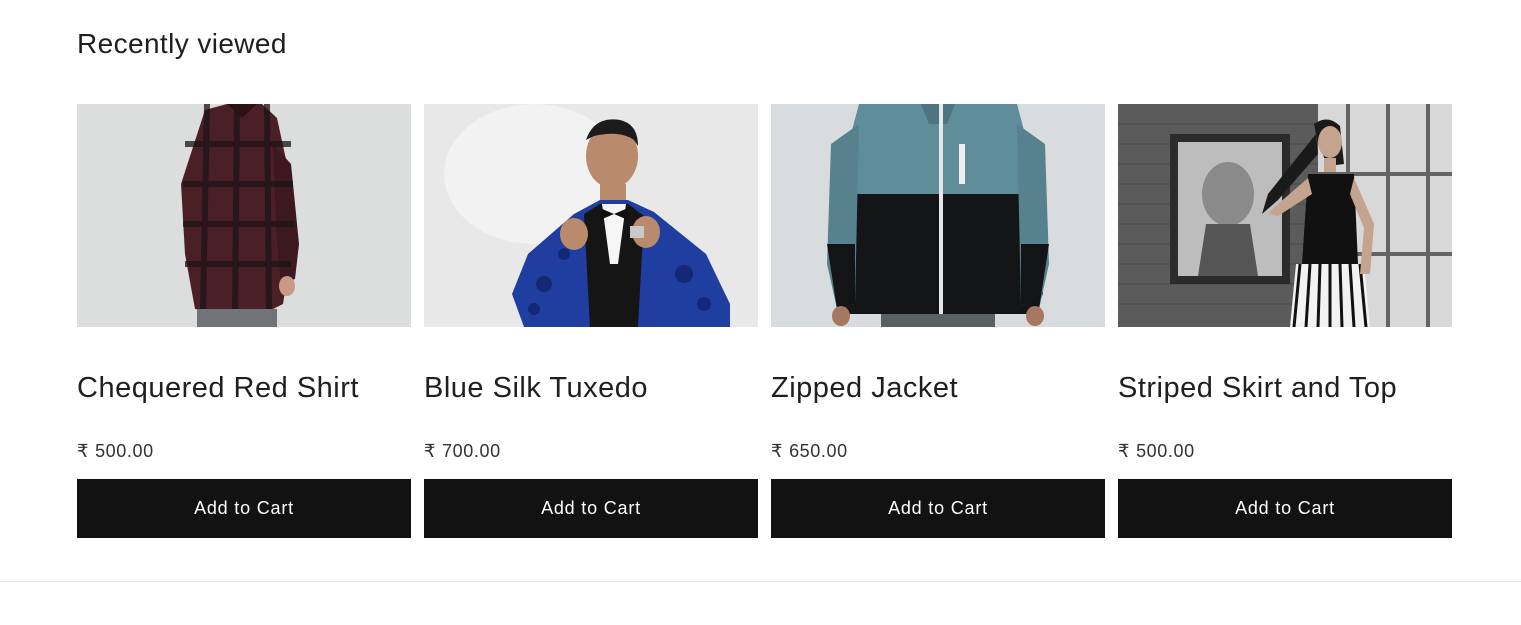 The image size is (1521, 625). Describe the element at coordinates (182, 43) in the screenshot. I see `section-title: Recently viewed` at that location.